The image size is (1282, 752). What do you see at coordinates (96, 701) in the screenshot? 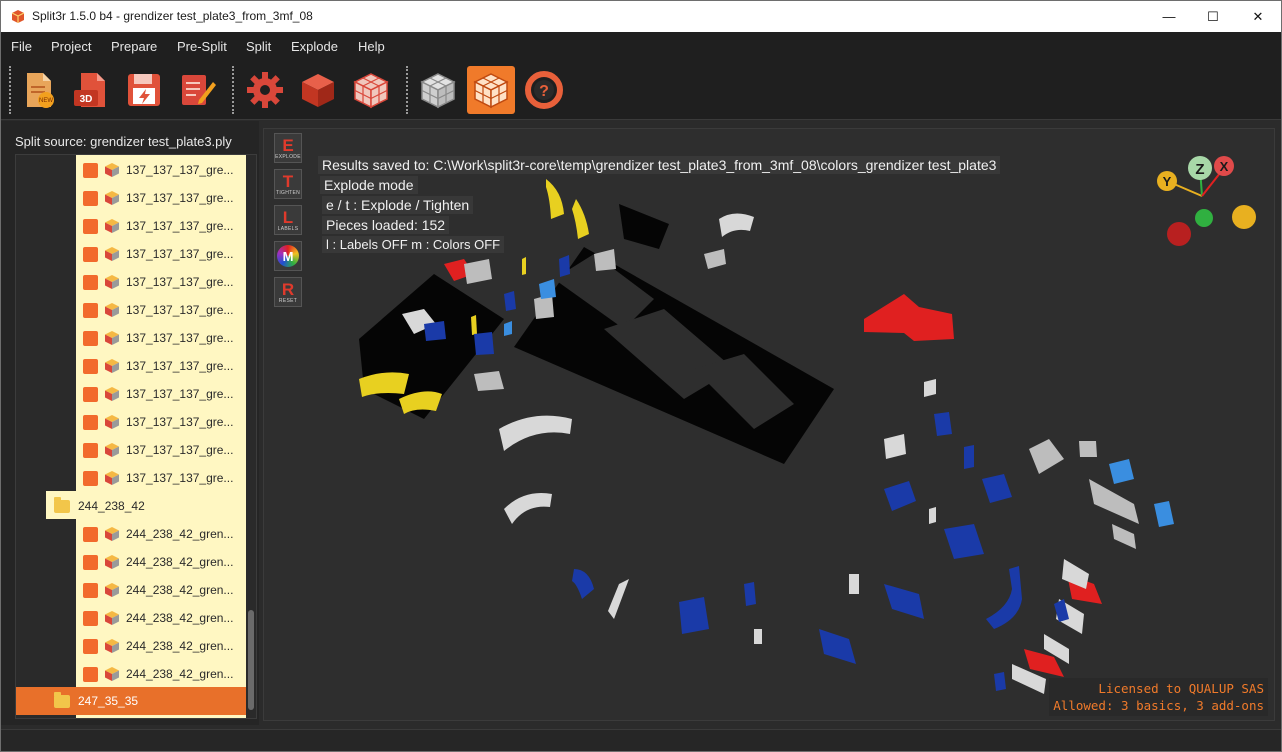
I see `tree-folder-247: 247_35_35` at bounding box center [96, 701].